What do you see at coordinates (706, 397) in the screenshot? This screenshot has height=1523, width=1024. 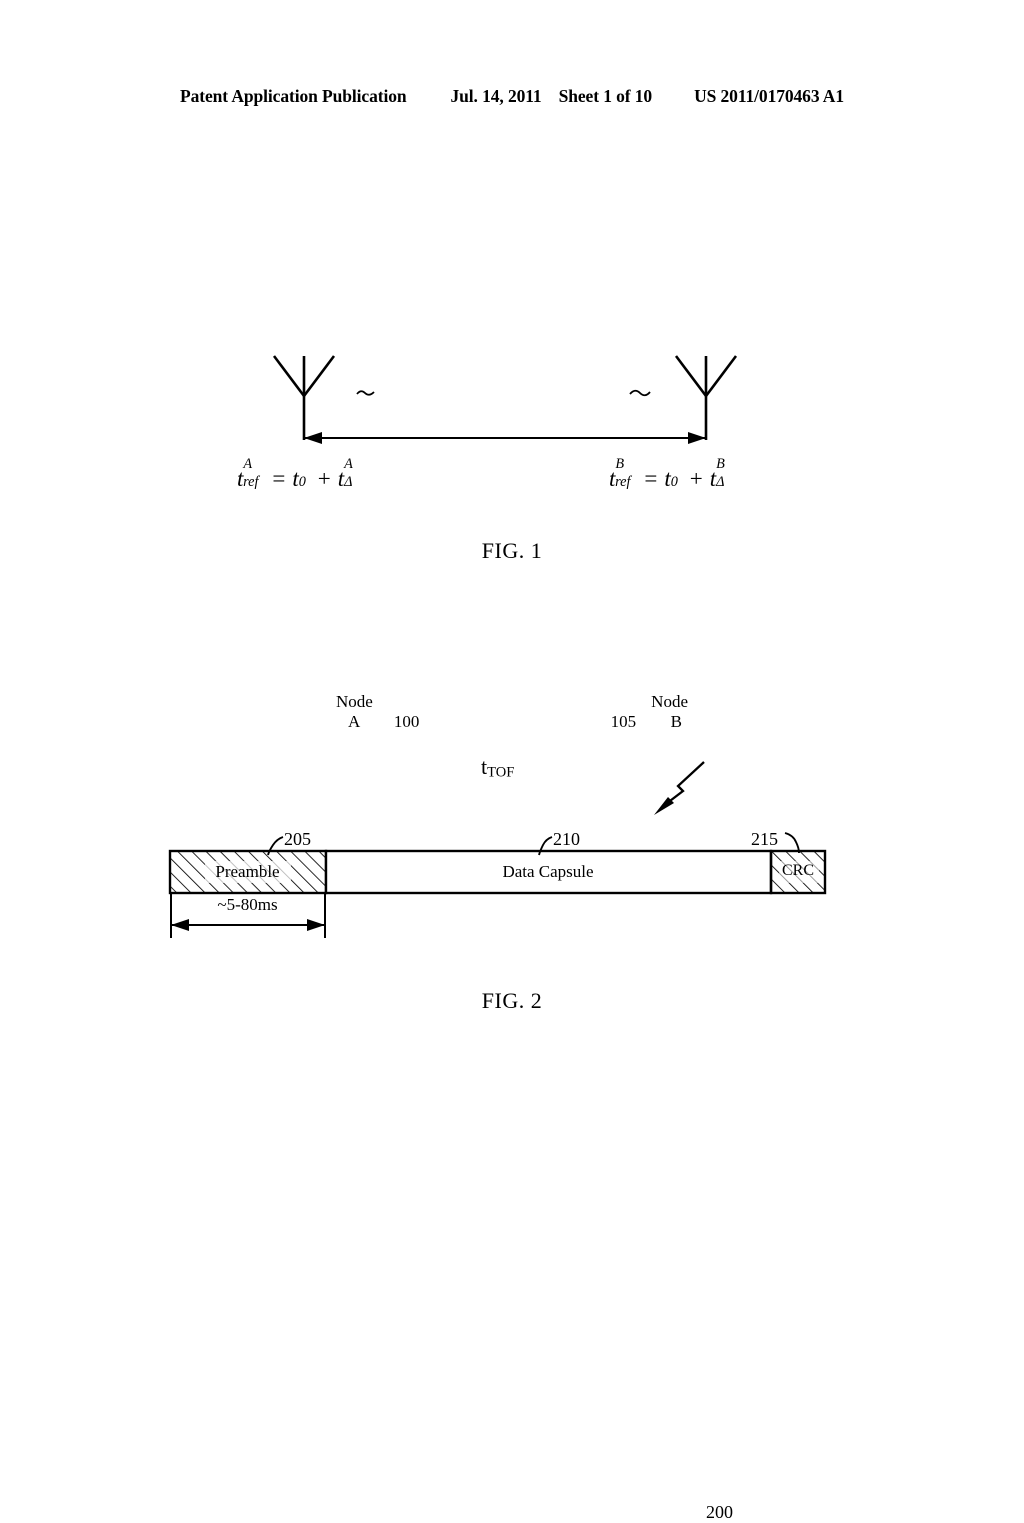 I see `antenna-icon-node-b` at bounding box center [706, 397].